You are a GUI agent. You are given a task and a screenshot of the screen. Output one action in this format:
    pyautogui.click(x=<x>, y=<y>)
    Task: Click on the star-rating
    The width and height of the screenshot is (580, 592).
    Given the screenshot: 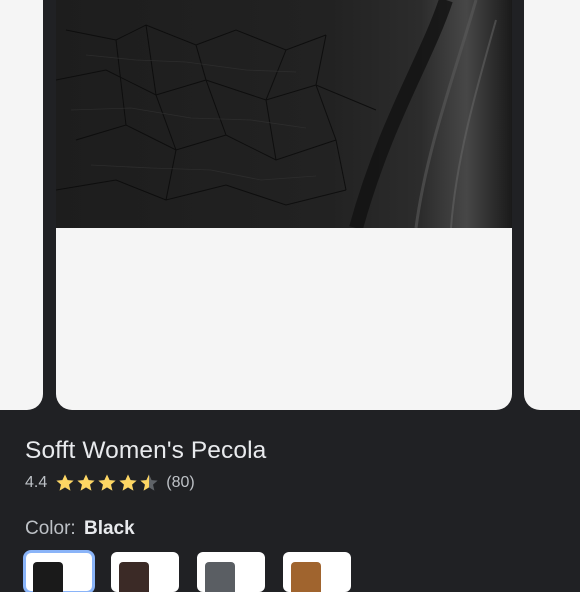 What is the action you would take?
    pyautogui.click(x=107, y=483)
    